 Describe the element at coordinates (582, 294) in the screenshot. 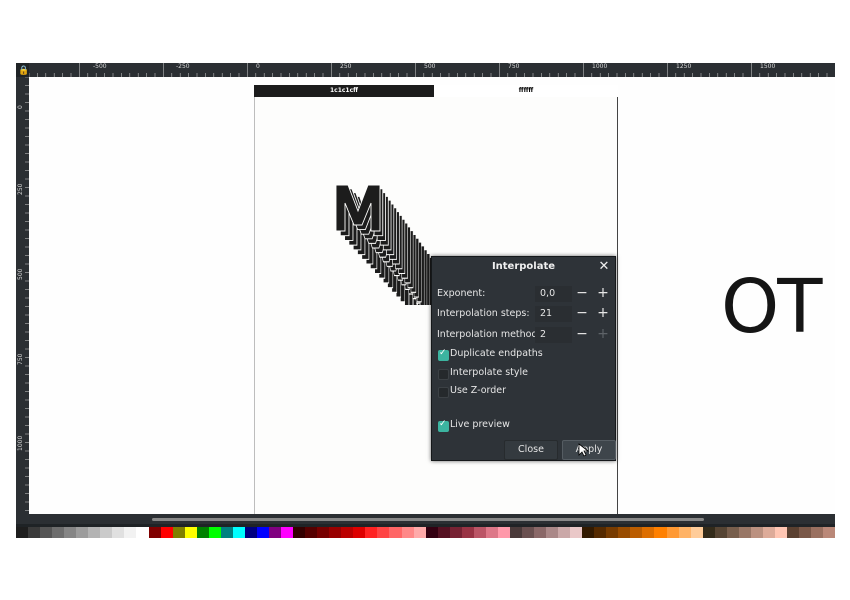

I see `exponent-decrement-button: −` at that location.